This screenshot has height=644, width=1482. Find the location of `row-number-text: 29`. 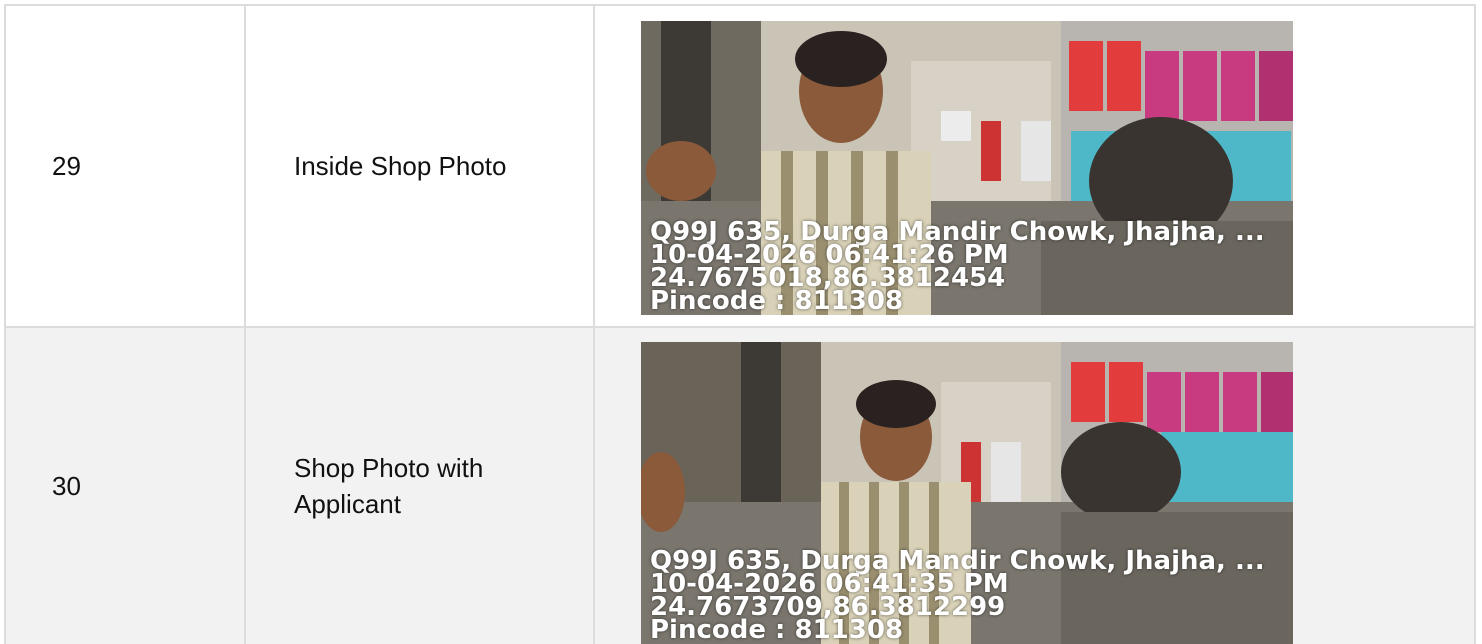

row-number-text: 29 is located at coordinates (66, 165).